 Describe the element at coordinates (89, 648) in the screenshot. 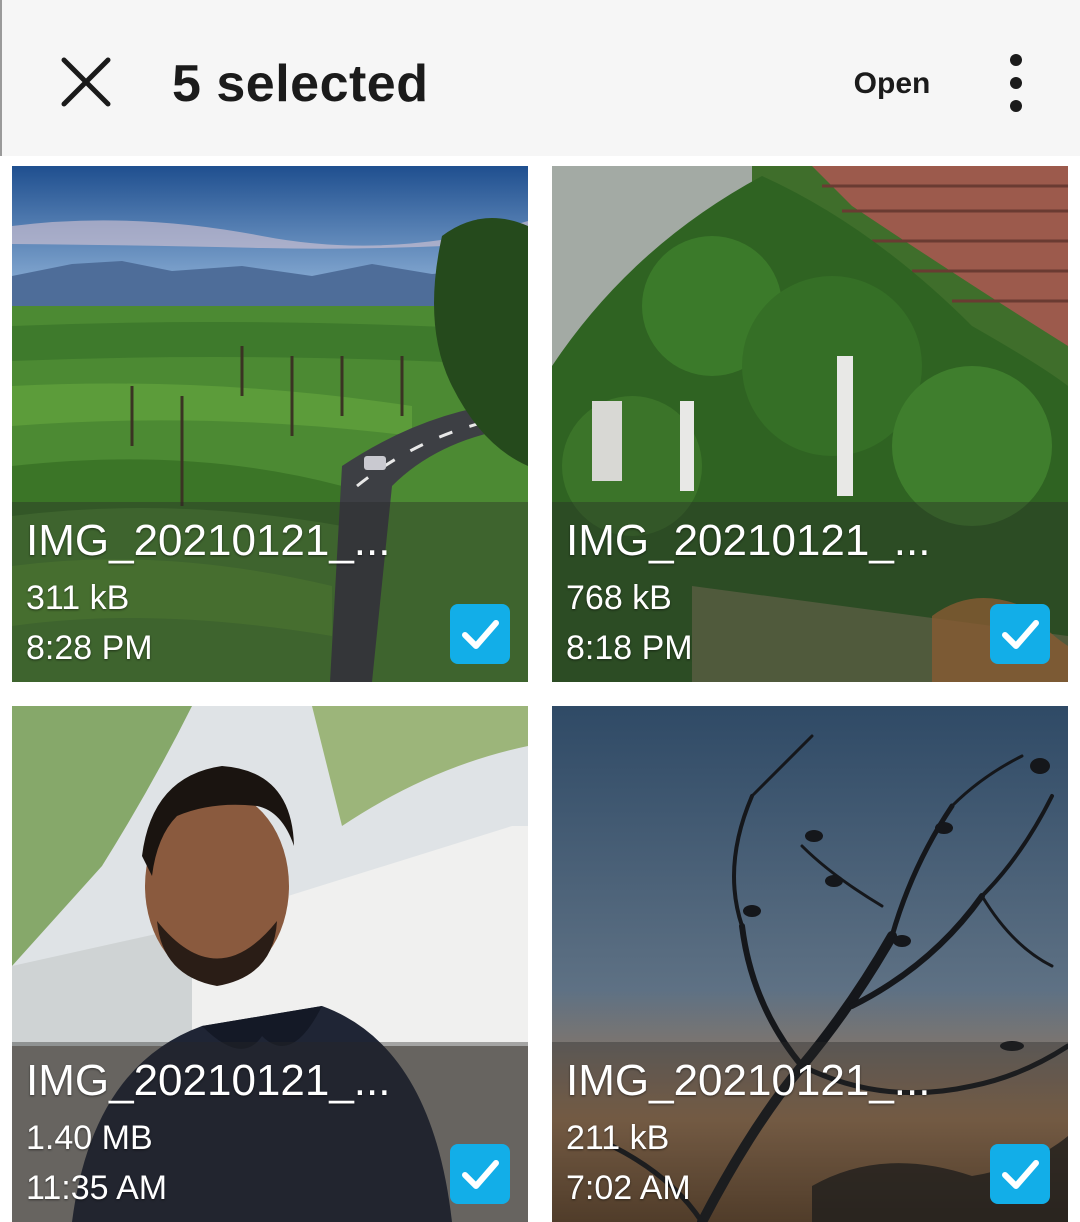

I see `file-time: 8:28 PM` at that location.